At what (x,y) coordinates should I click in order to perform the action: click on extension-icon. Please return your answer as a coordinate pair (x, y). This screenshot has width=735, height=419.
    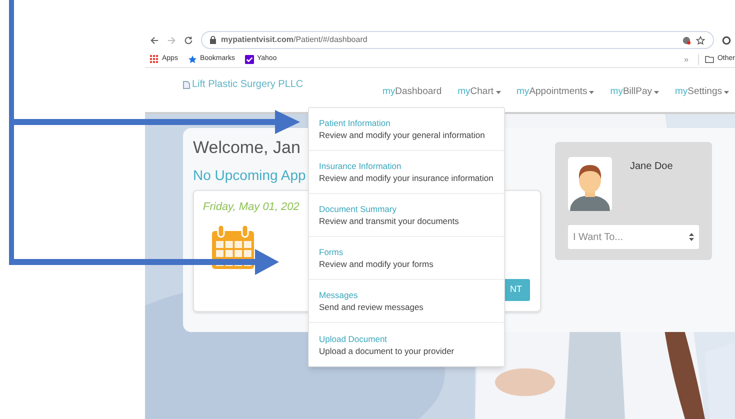
    Looking at the image, I should click on (686, 40).